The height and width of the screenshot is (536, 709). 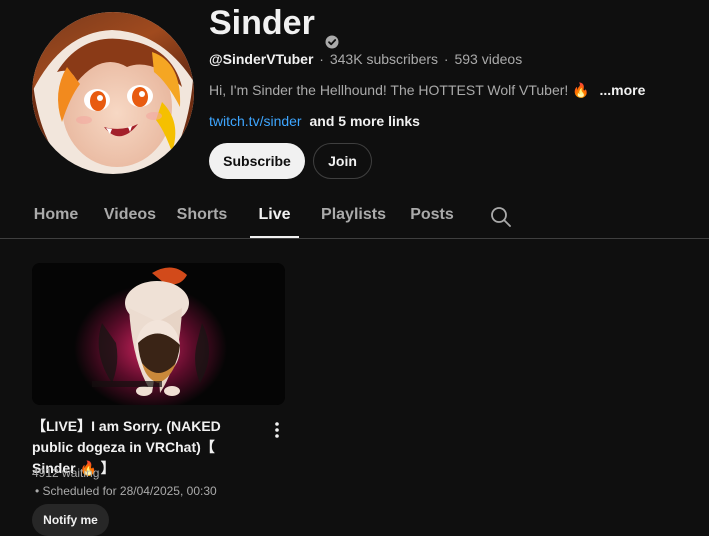 I want to click on channel-title: Sinder, so click(x=274, y=26).